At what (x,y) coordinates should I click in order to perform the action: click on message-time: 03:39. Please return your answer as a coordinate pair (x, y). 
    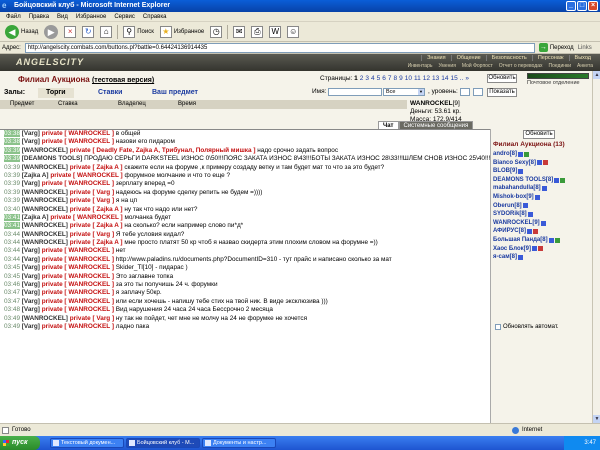
    Looking at the image, I should click on (12, 192).